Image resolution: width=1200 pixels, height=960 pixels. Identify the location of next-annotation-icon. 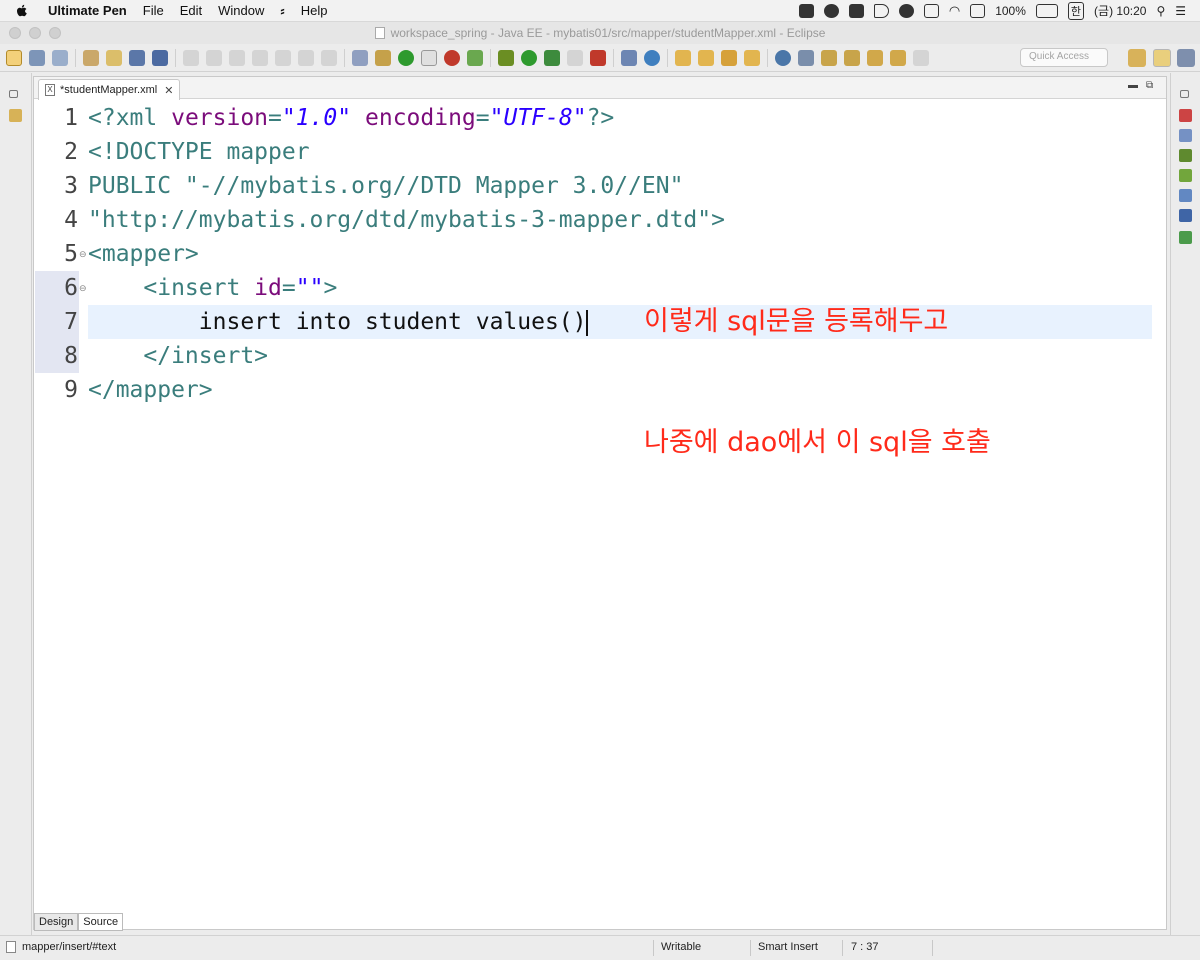
(829, 57).